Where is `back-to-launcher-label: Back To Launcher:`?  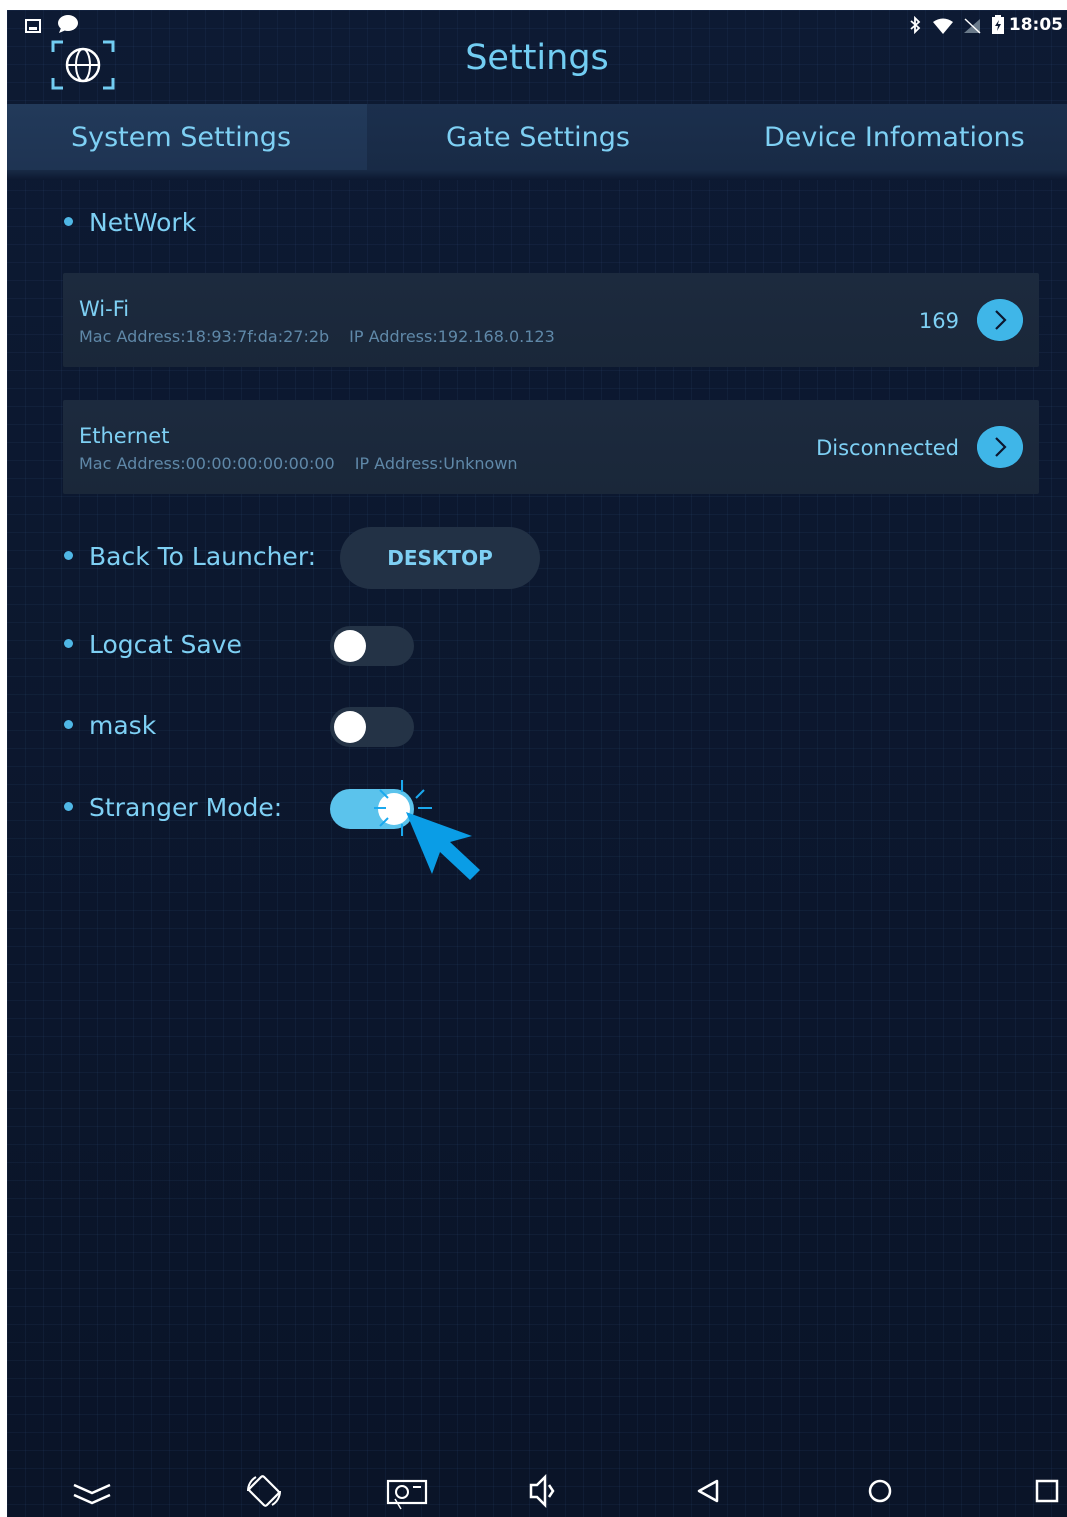 back-to-launcher-label: Back To Launcher: is located at coordinates (190, 556).